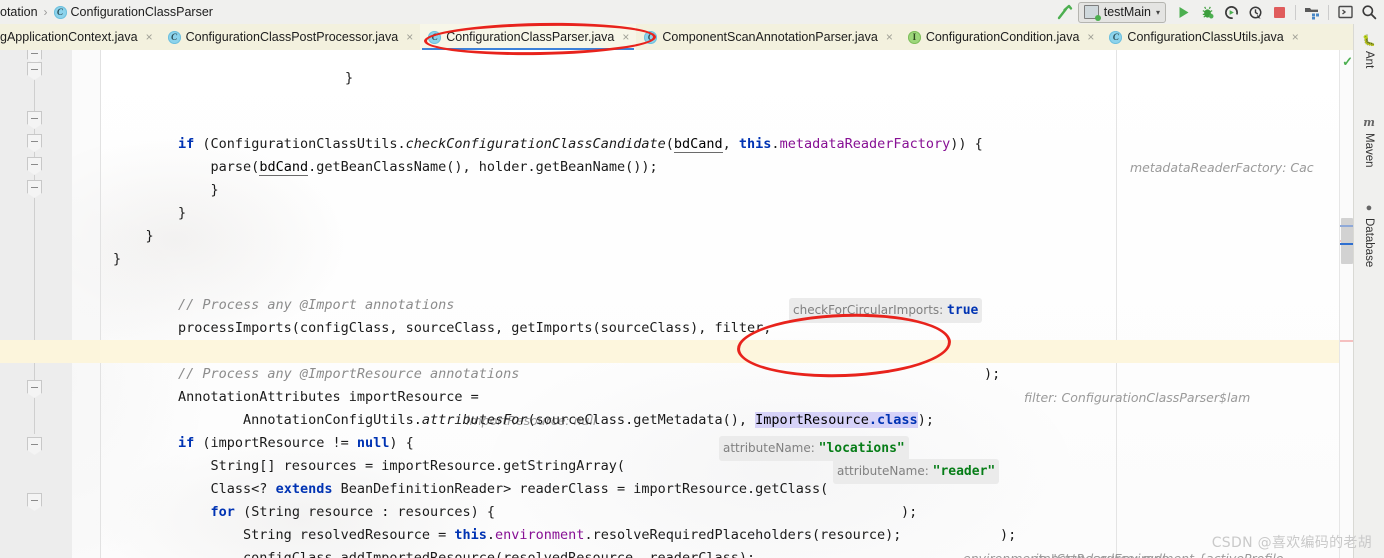 This screenshot has height=558, width=1384. What do you see at coordinates (1219, 12) in the screenshot?
I see `run-toolbar: testMain ▾` at bounding box center [1219, 12].